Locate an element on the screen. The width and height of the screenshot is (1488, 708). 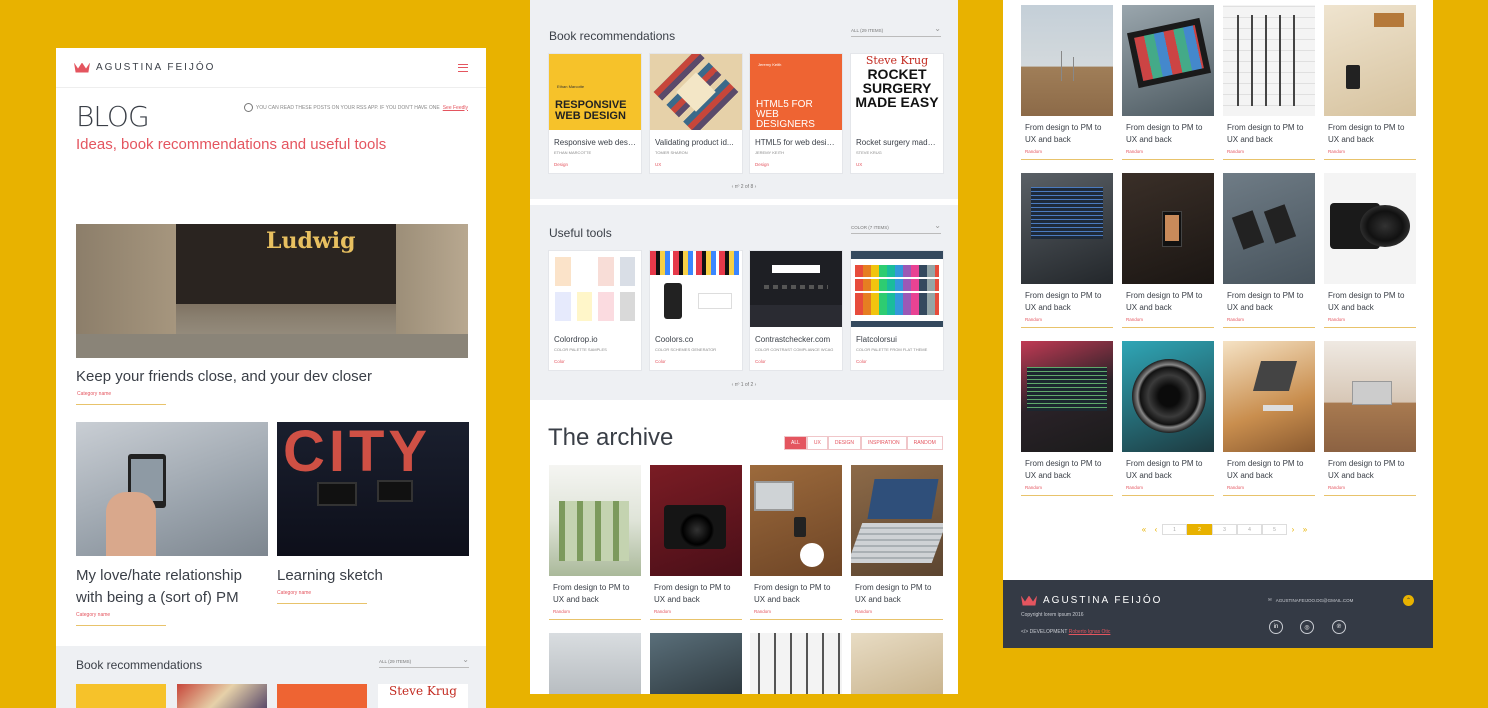
icons-sketch-image is located at coordinates (796, 663).